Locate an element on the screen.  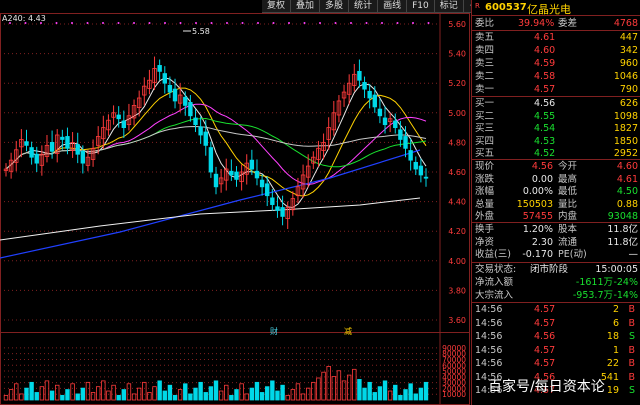
trading-status-row: 交易状态: 闭市阶段 15:00:05 is located at coordinates (556, 269).